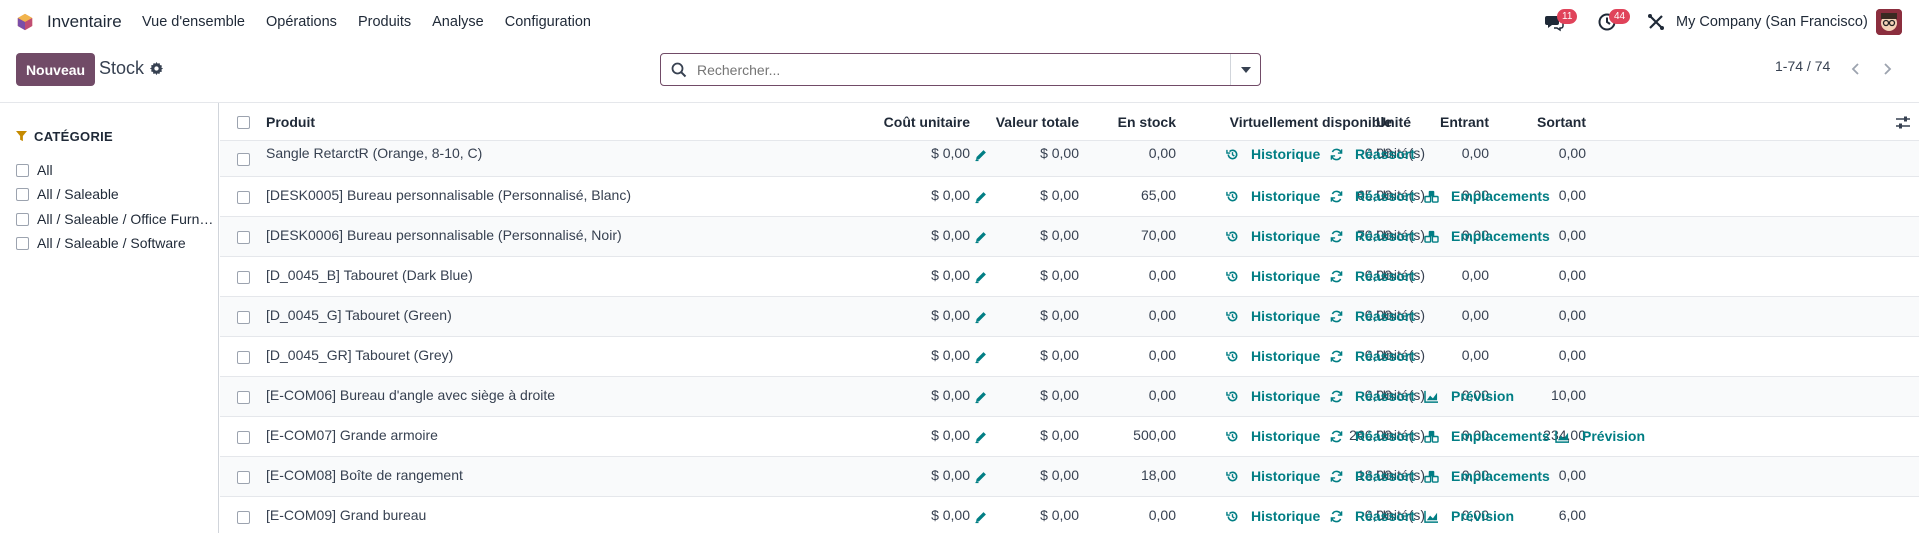  I want to click on select-all-checkbox, so click(243, 122).